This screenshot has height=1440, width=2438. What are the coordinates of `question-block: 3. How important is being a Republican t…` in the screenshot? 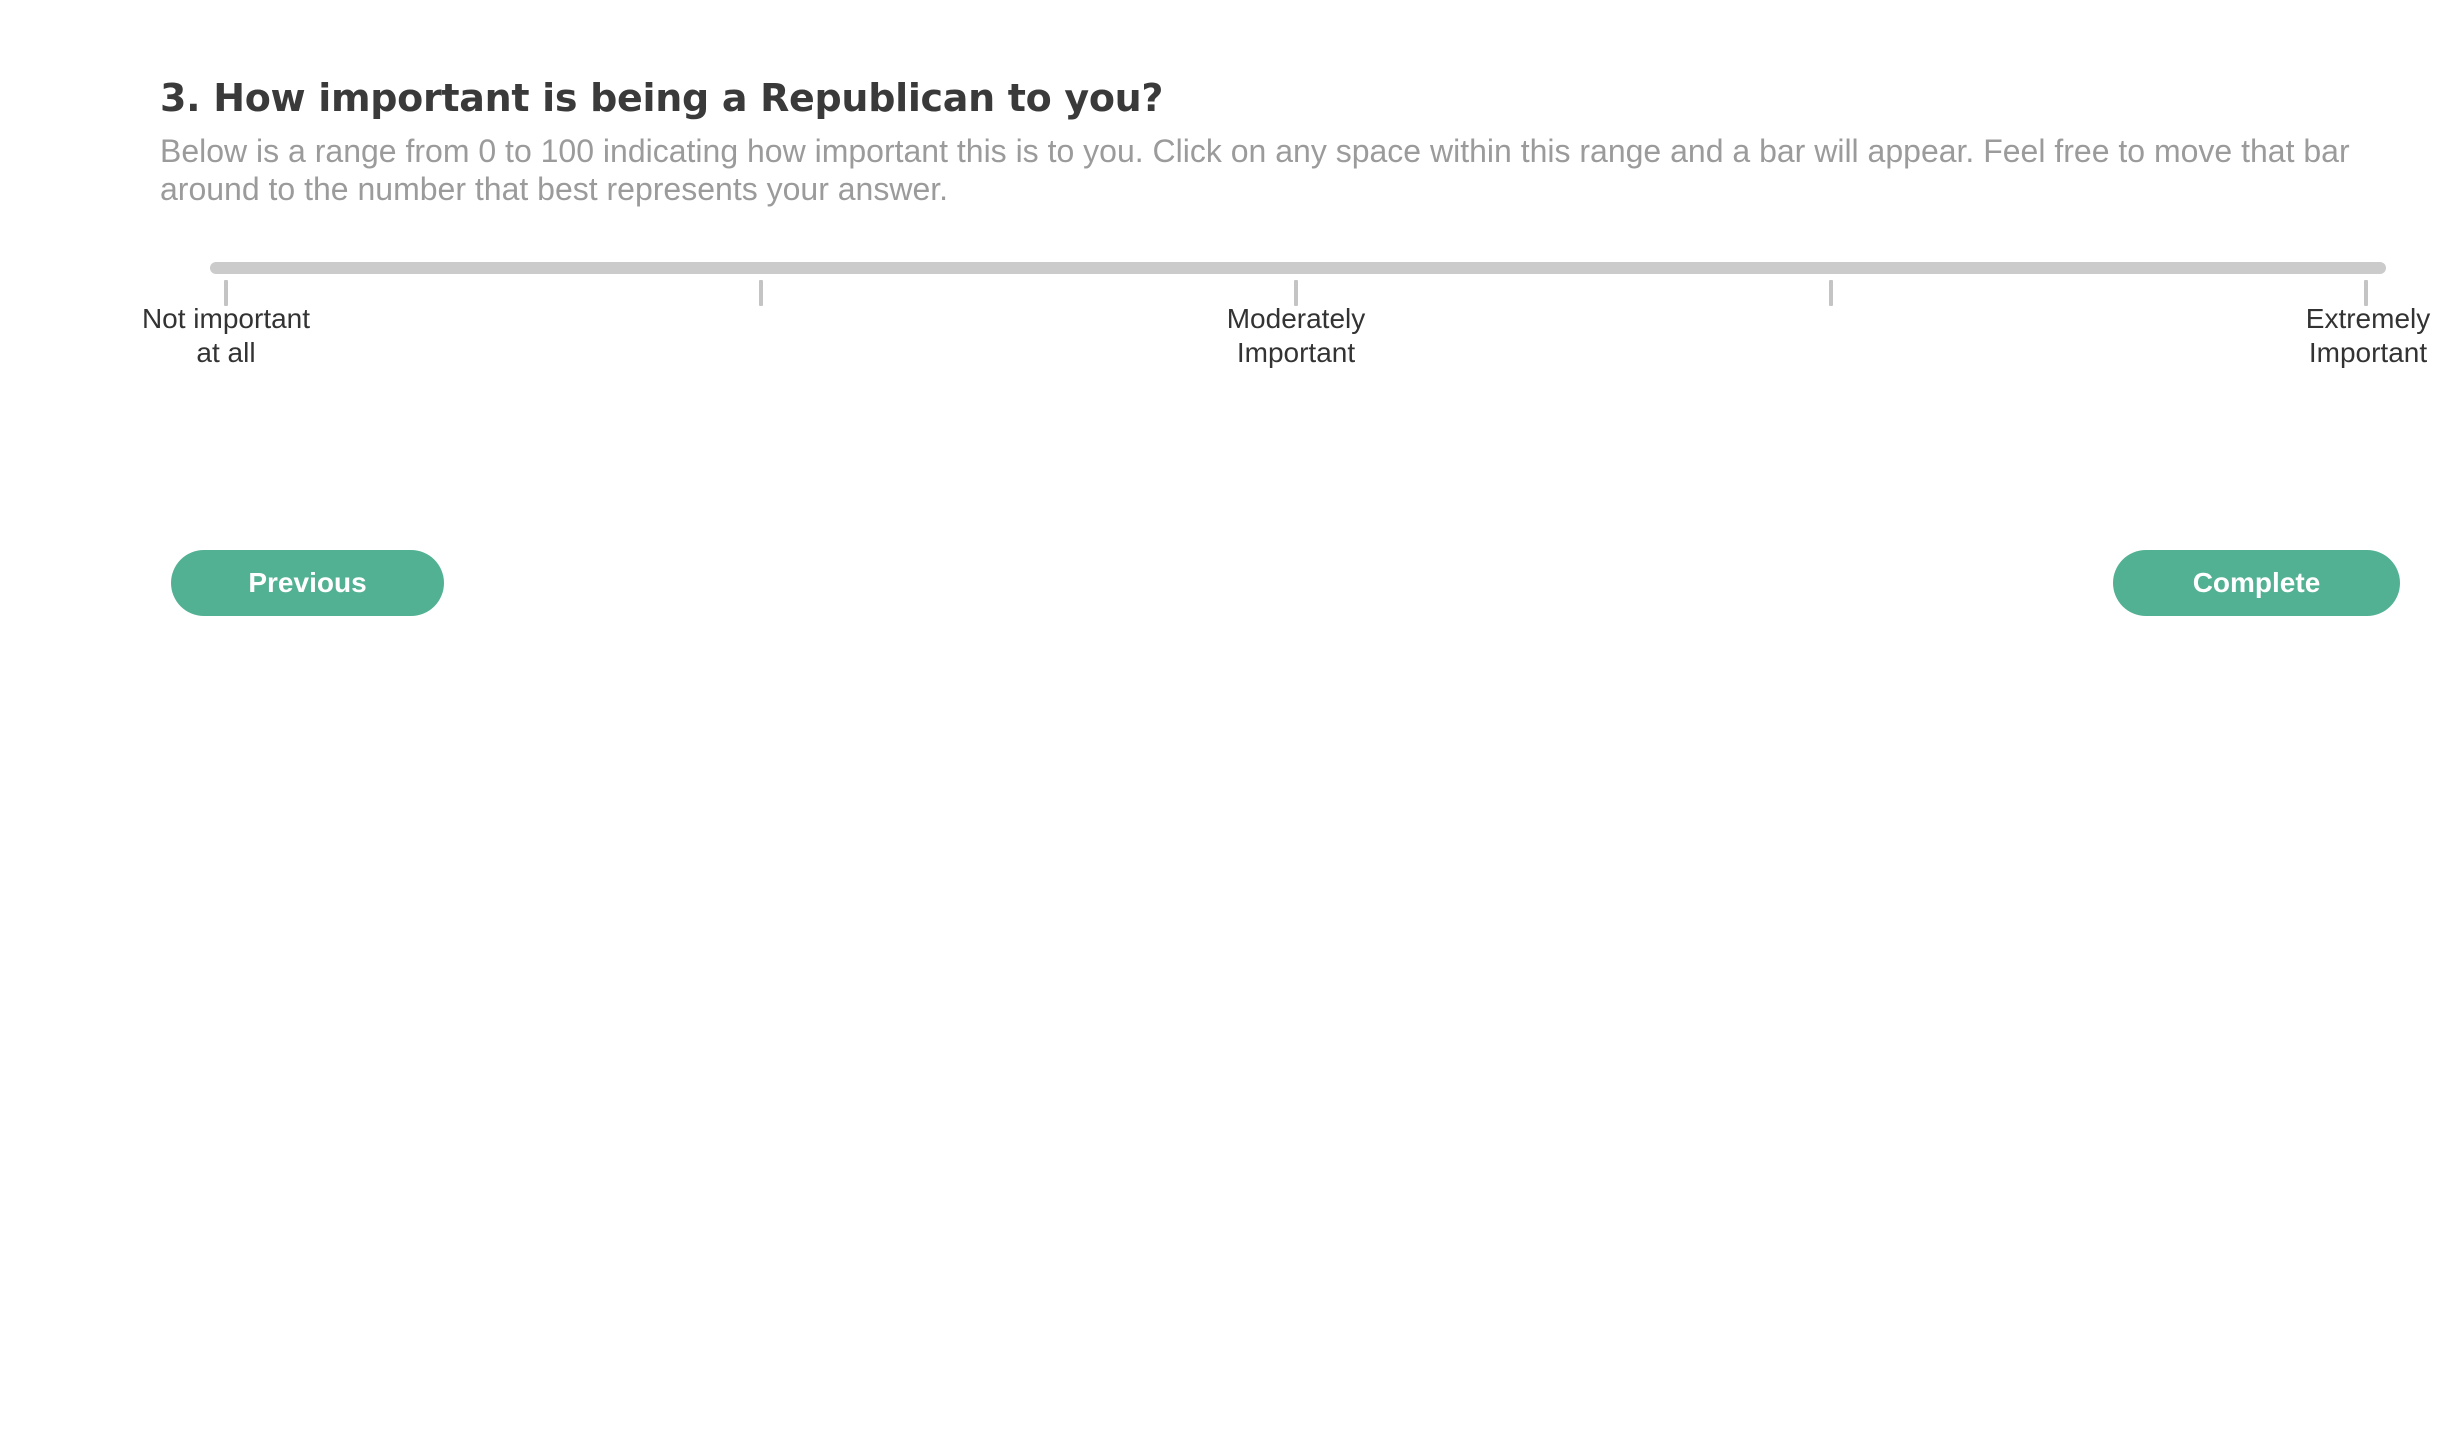 It's located at (1280, 136).